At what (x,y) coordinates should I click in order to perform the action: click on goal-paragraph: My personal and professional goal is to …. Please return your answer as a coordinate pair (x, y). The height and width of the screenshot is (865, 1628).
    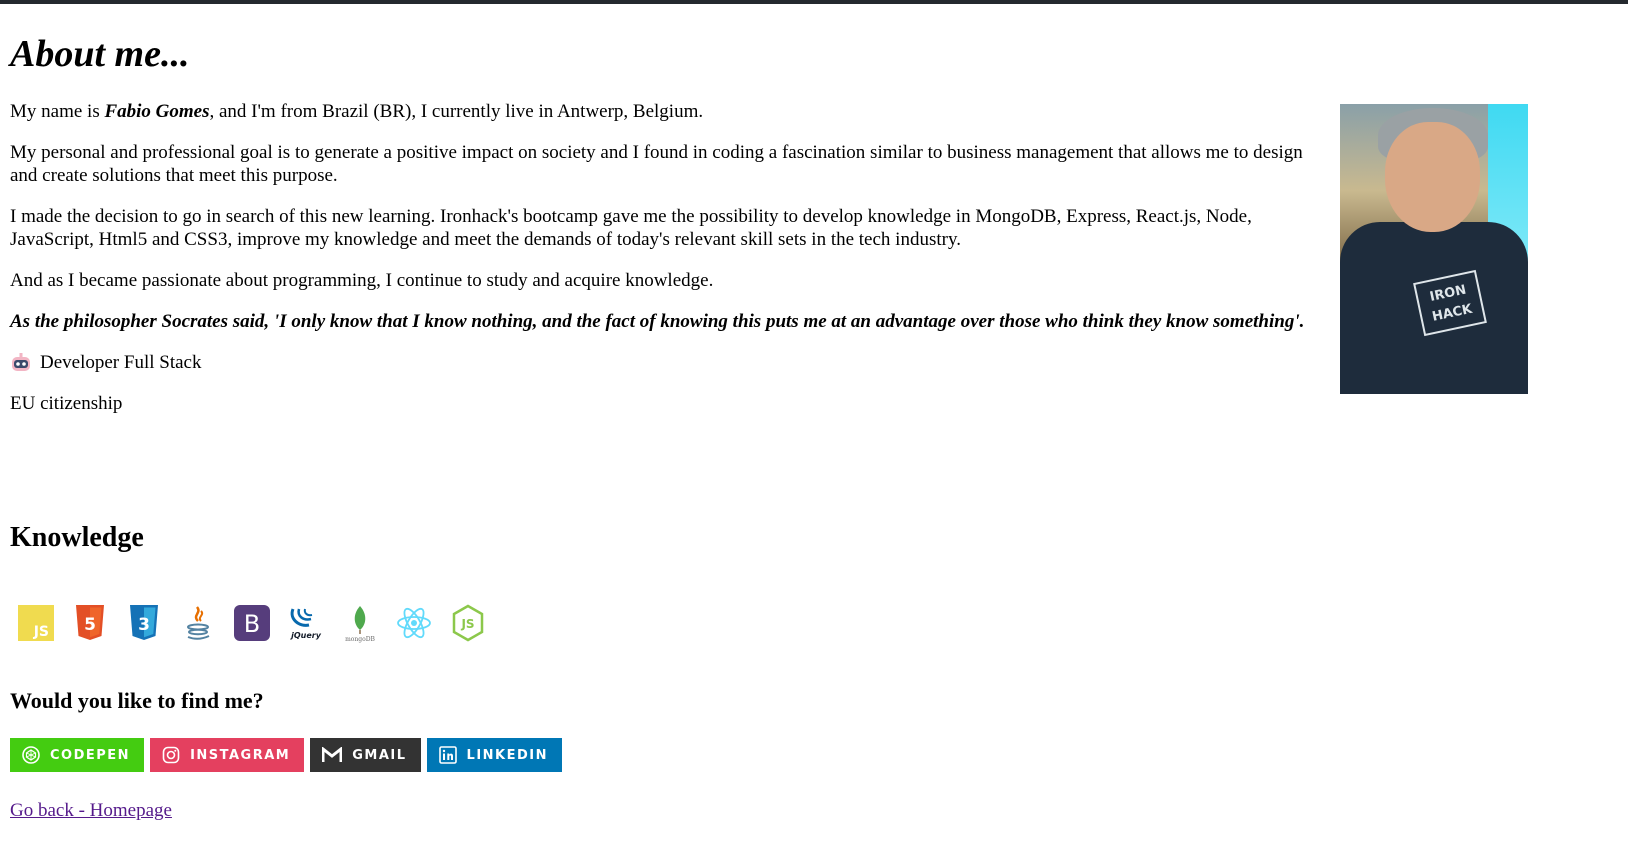
    Looking at the image, I should click on (656, 164).